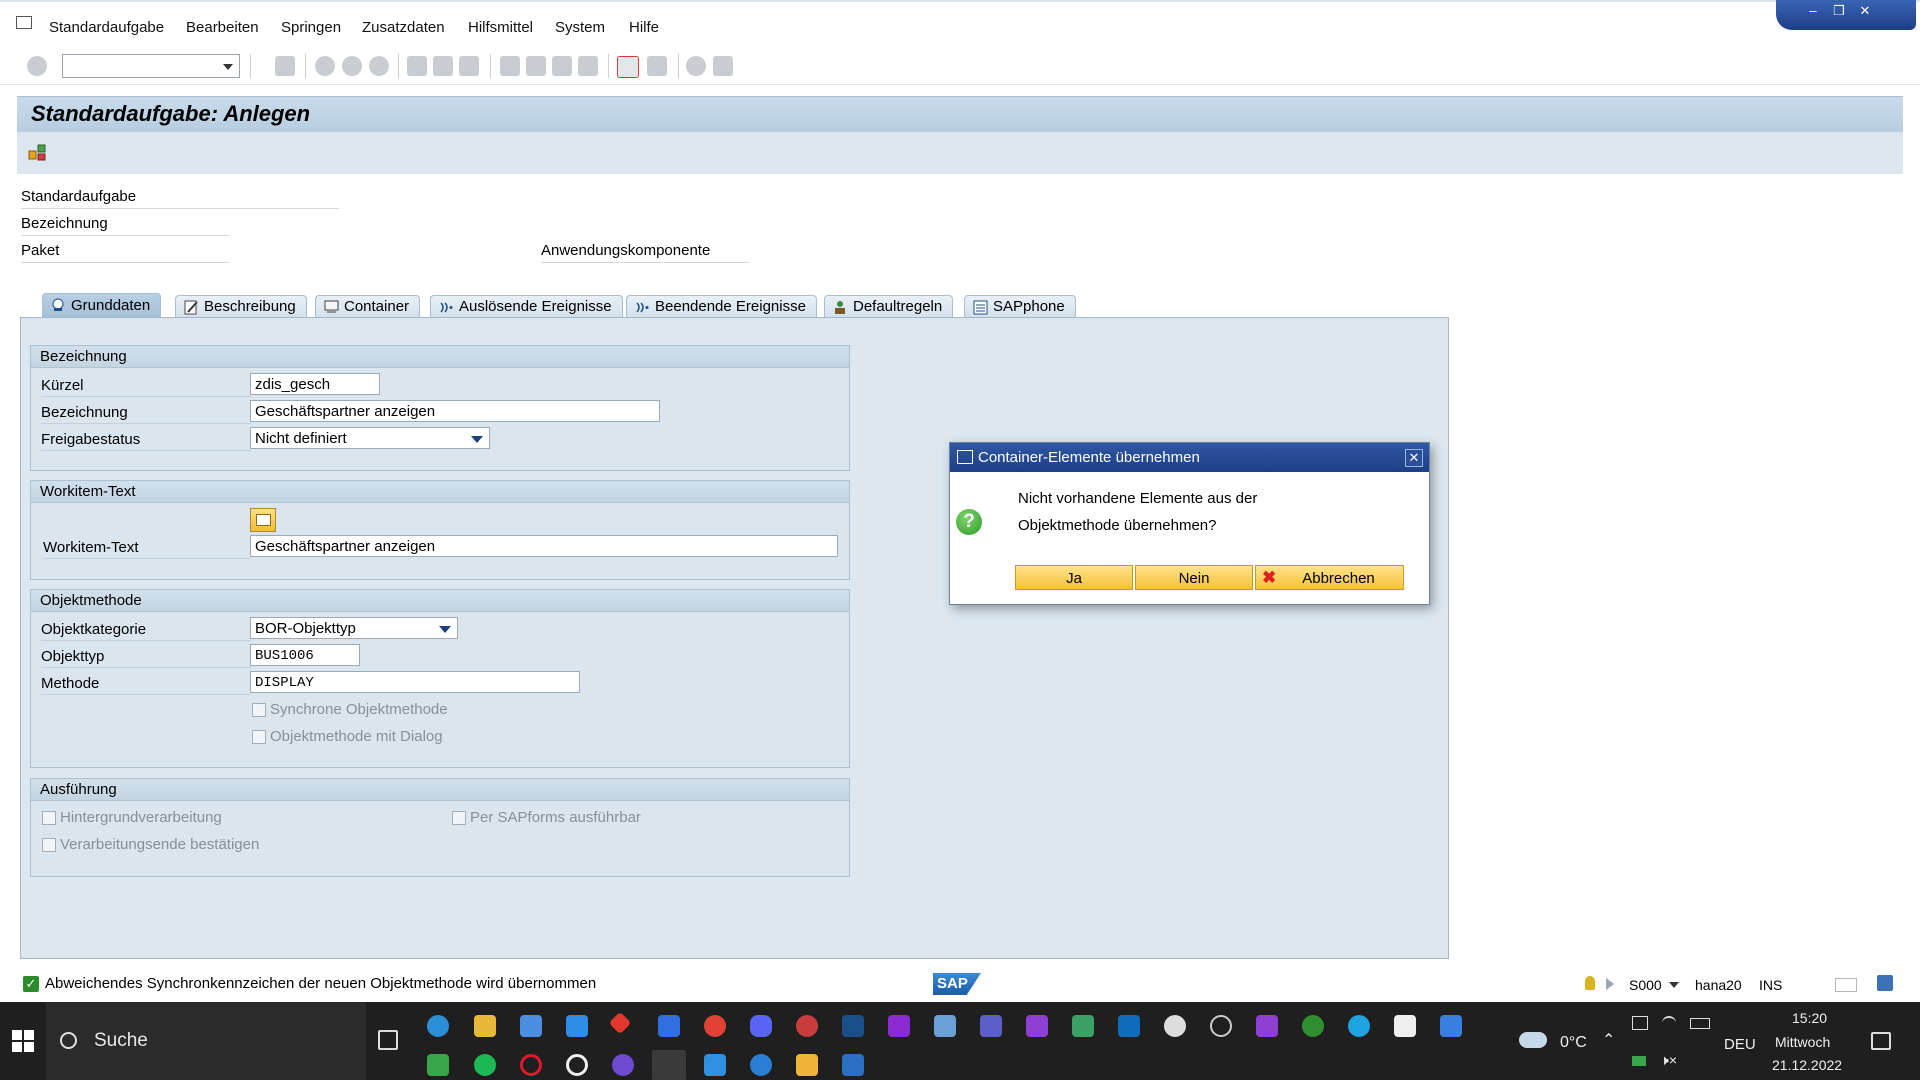  What do you see at coordinates (1175, 1026) in the screenshot?
I see `settings-icon` at bounding box center [1175, 1026].